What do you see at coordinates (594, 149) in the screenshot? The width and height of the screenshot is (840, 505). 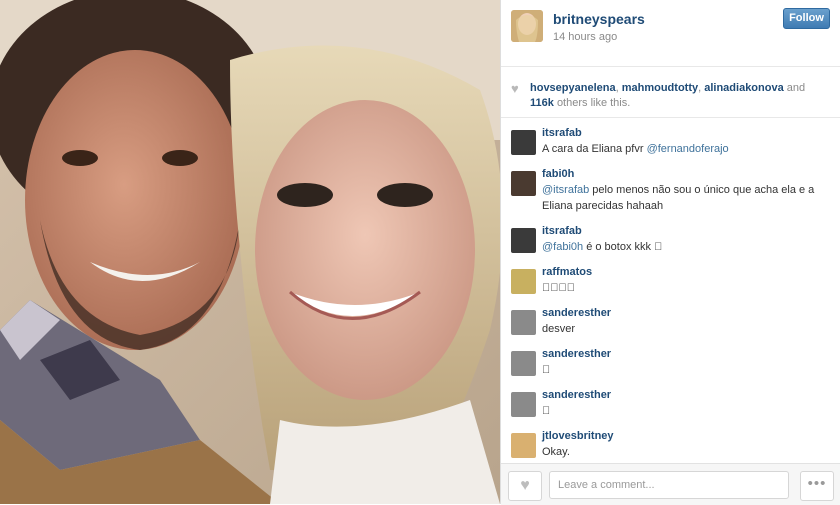 I see `comment-body: A cara da Eliana pfvr` at bounding box center [594, 149].